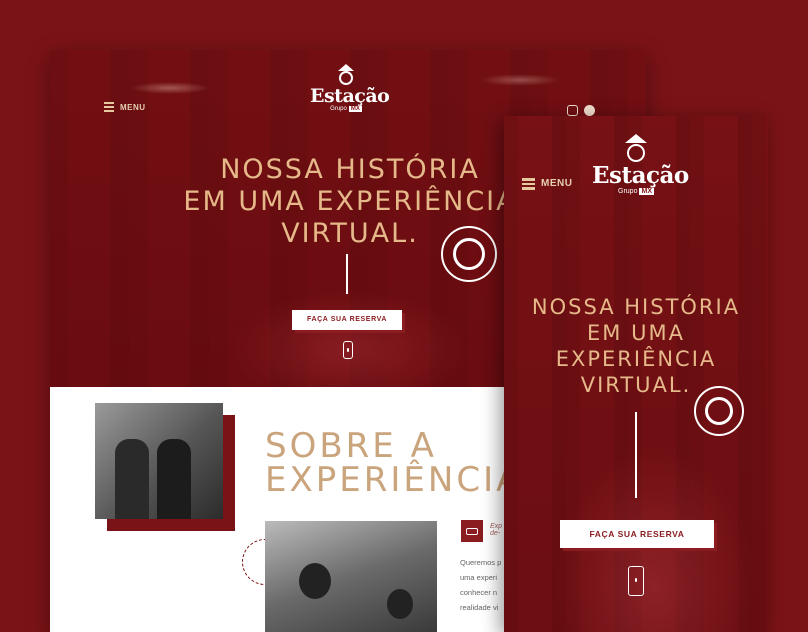 The image size is (808, 632). I want to click on facebook-icon, so click(589, 110).